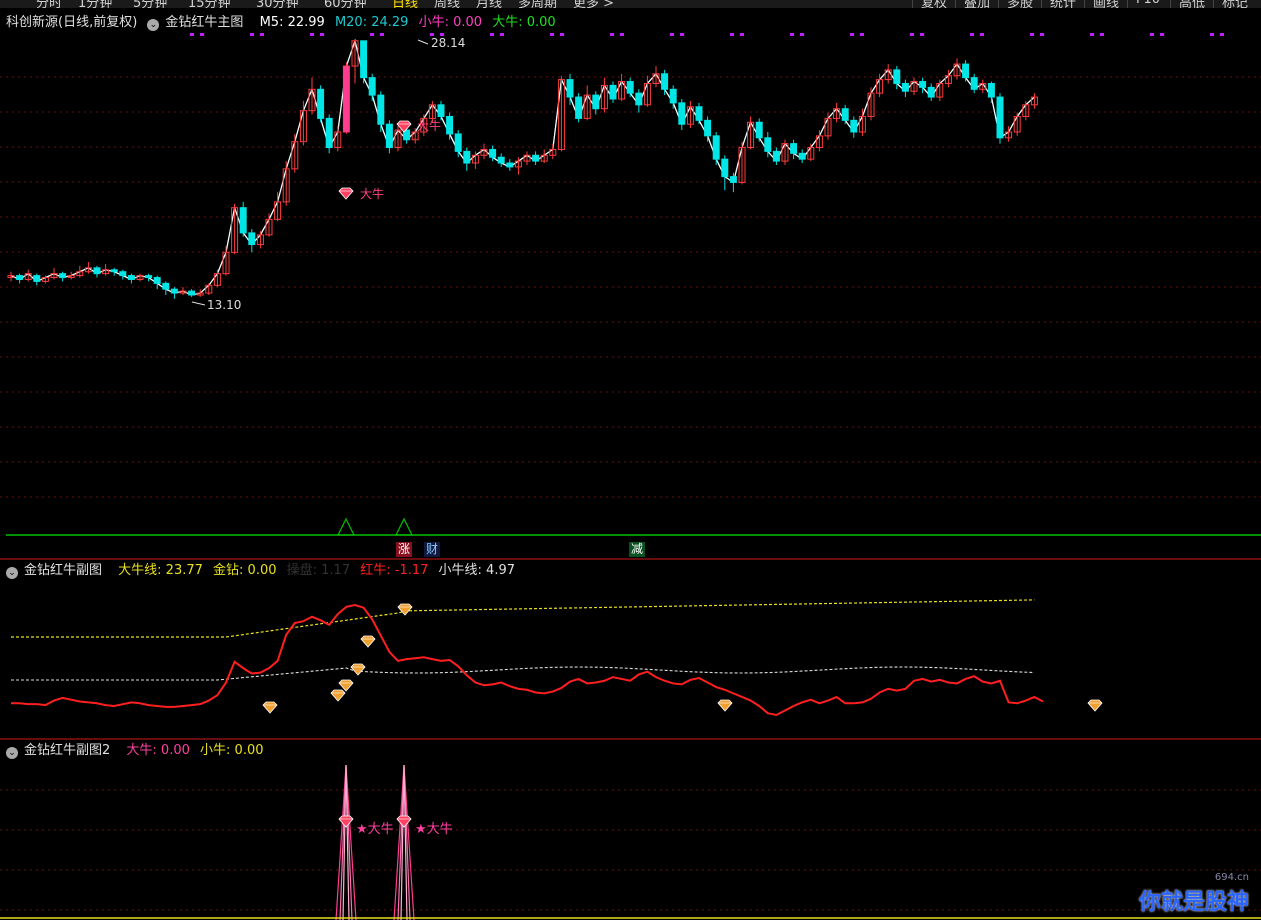 This screenshot has height=920, width=1261. I want to click on daniu-signal-label-1: 大牛, so click(372, 194).